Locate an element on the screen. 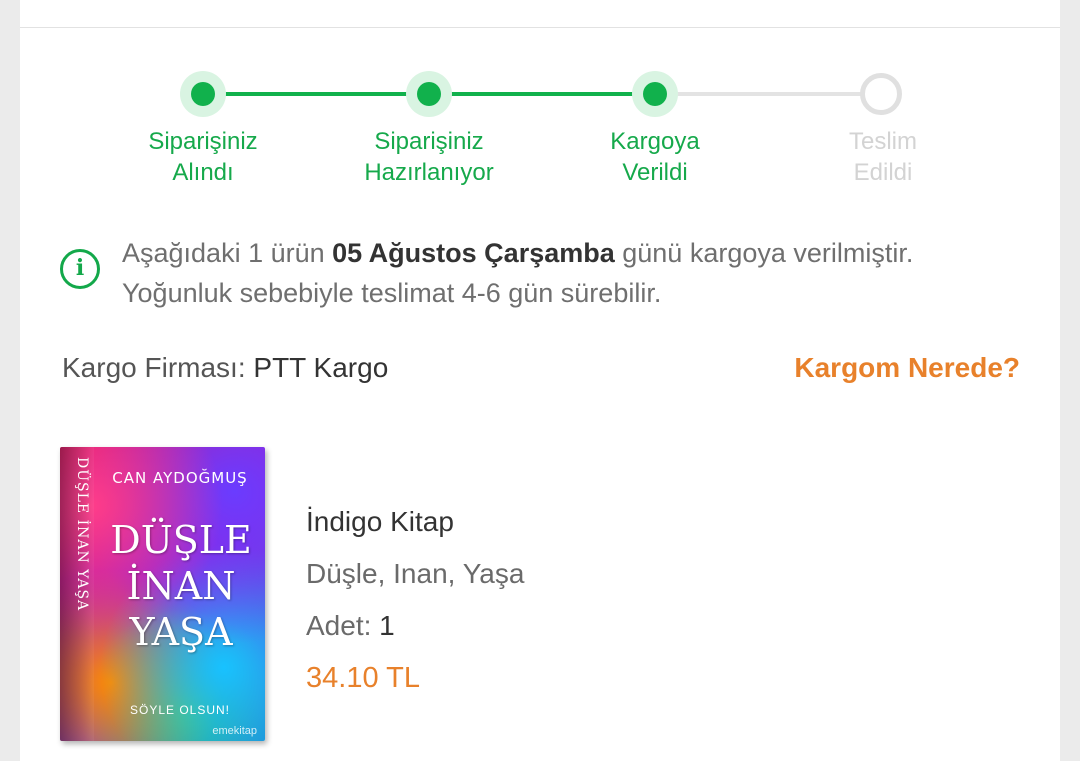  product-publisher: İndigo Kitap is located at coordinates (380, 521).